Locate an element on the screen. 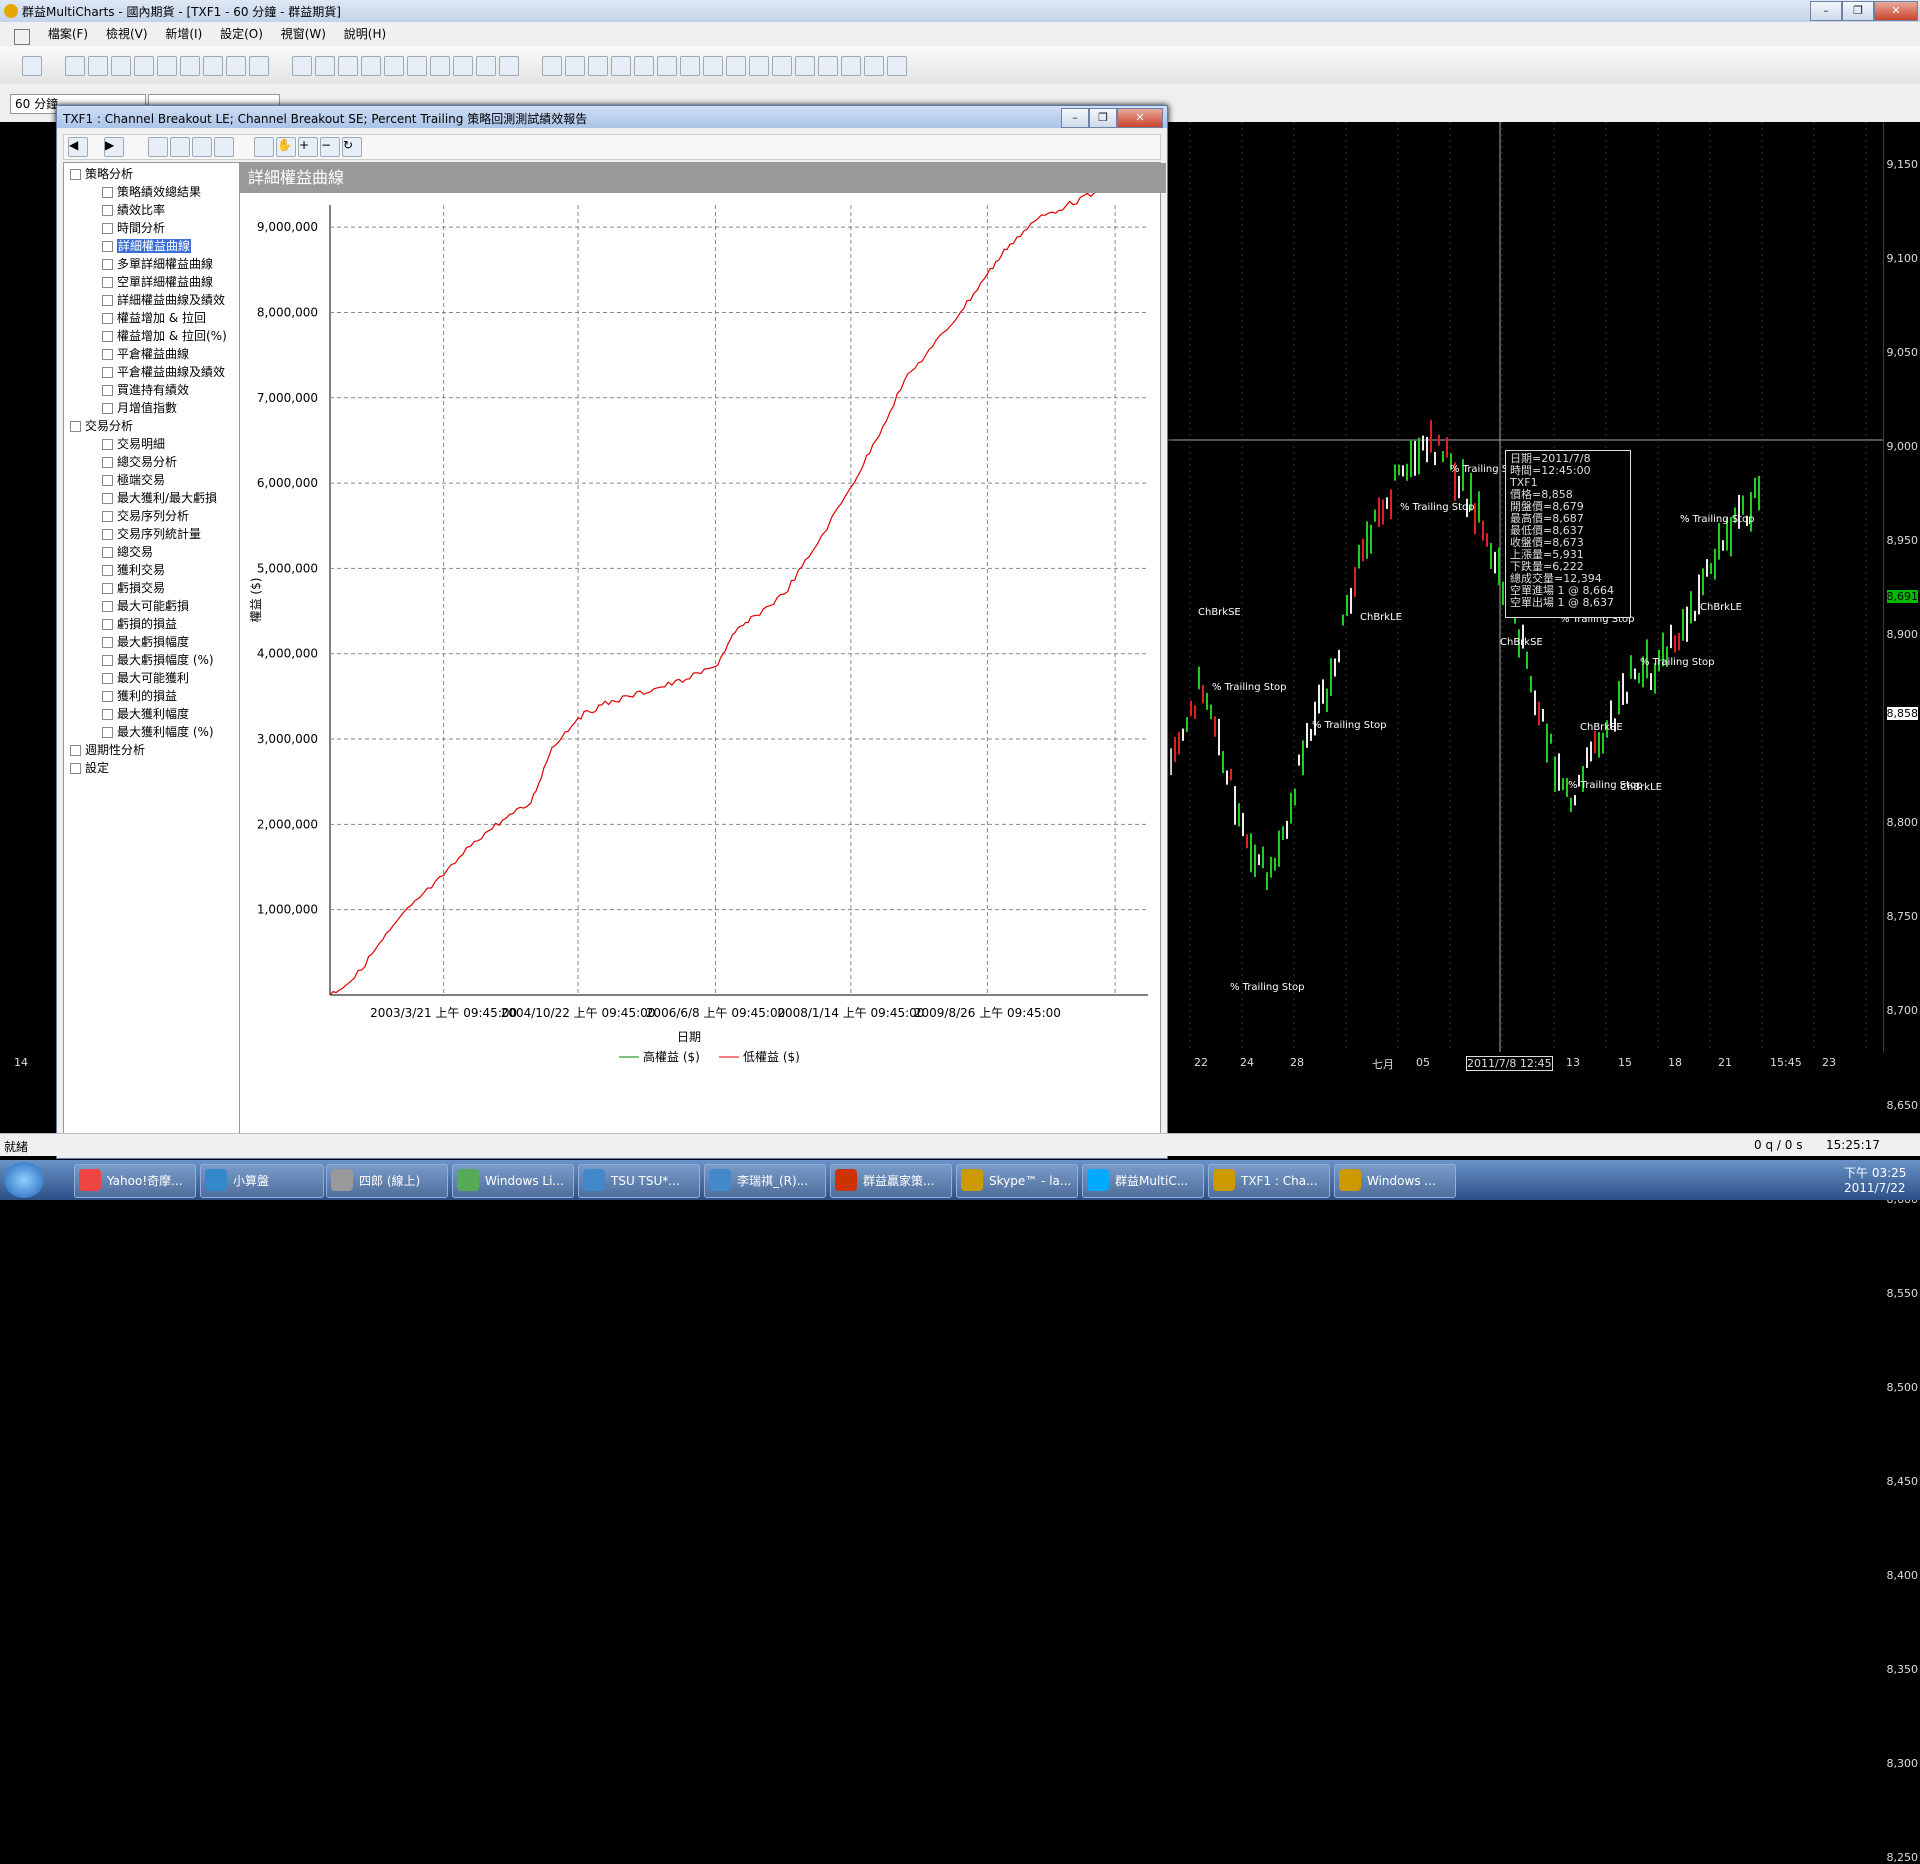 This screenshot has width=1920, height=1864. tree-item: 最大可能獲利 is located at coordinates (145, 677).